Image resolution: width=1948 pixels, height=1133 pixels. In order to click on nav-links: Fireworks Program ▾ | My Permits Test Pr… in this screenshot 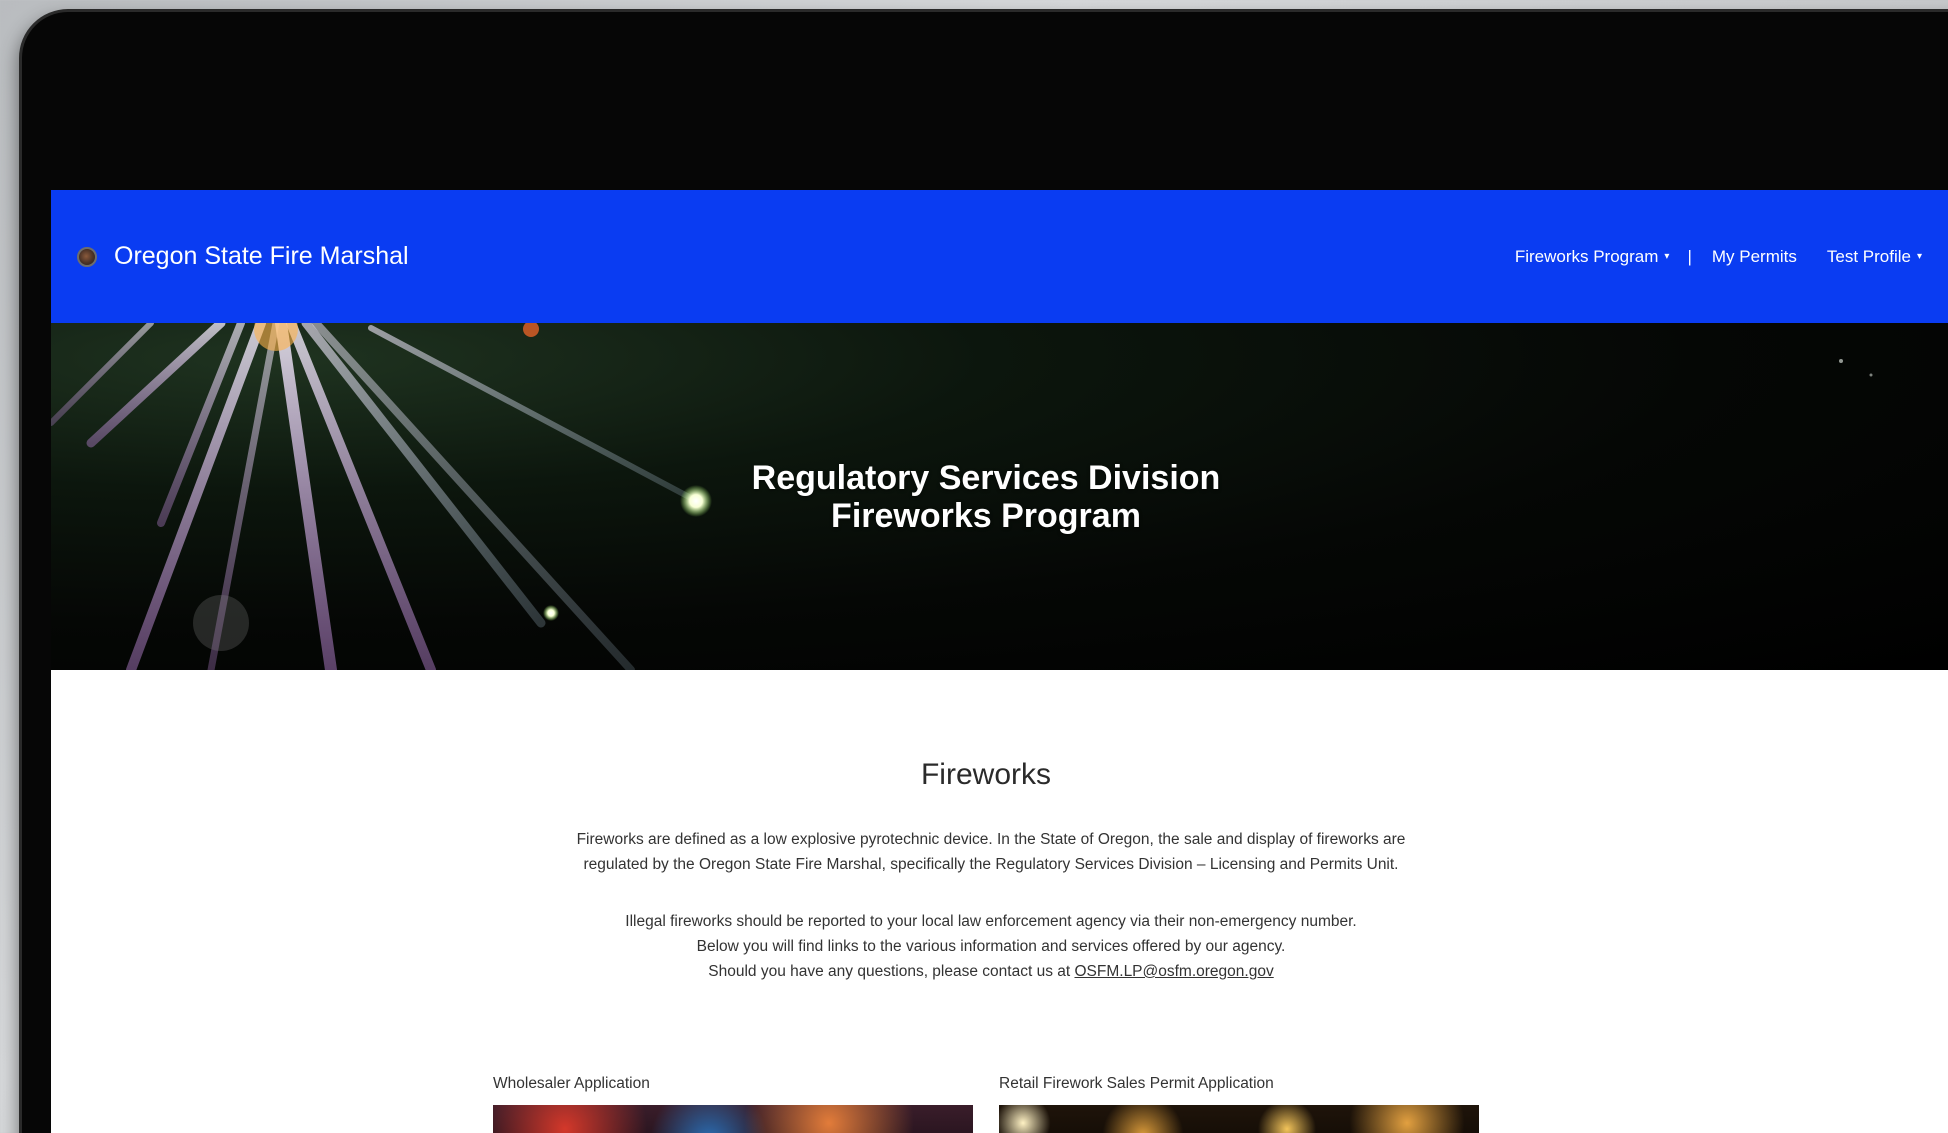, I will do `click(1718, 256)`.